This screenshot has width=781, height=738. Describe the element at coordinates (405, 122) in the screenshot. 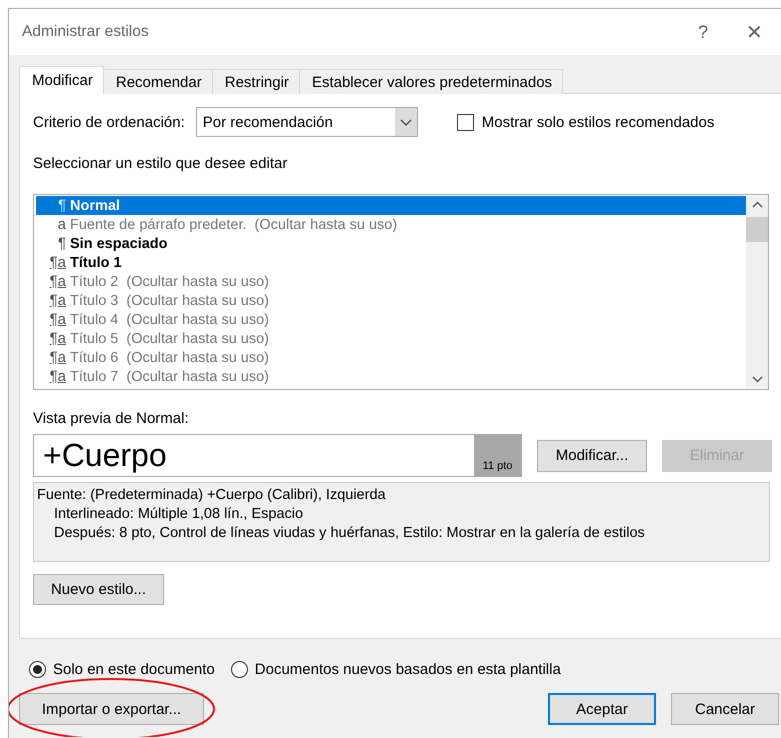

I see `caret-icon` at that location.